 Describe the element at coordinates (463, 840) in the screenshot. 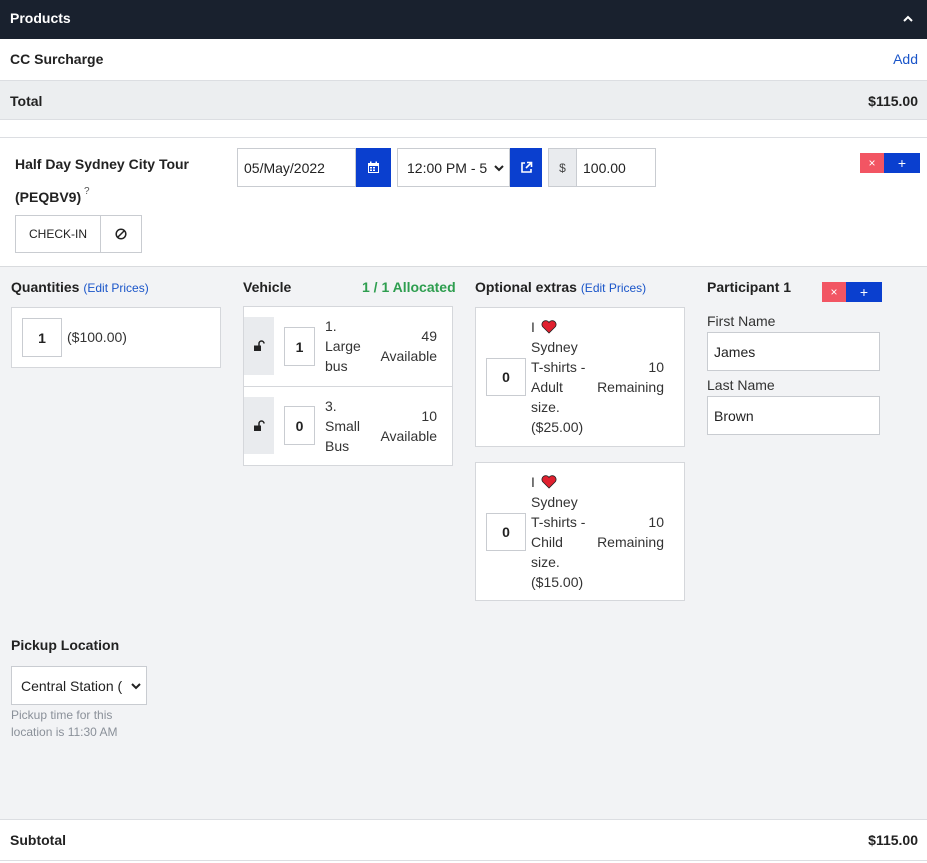

I see `subtotal-row: Subtotal $115.00` at that location.